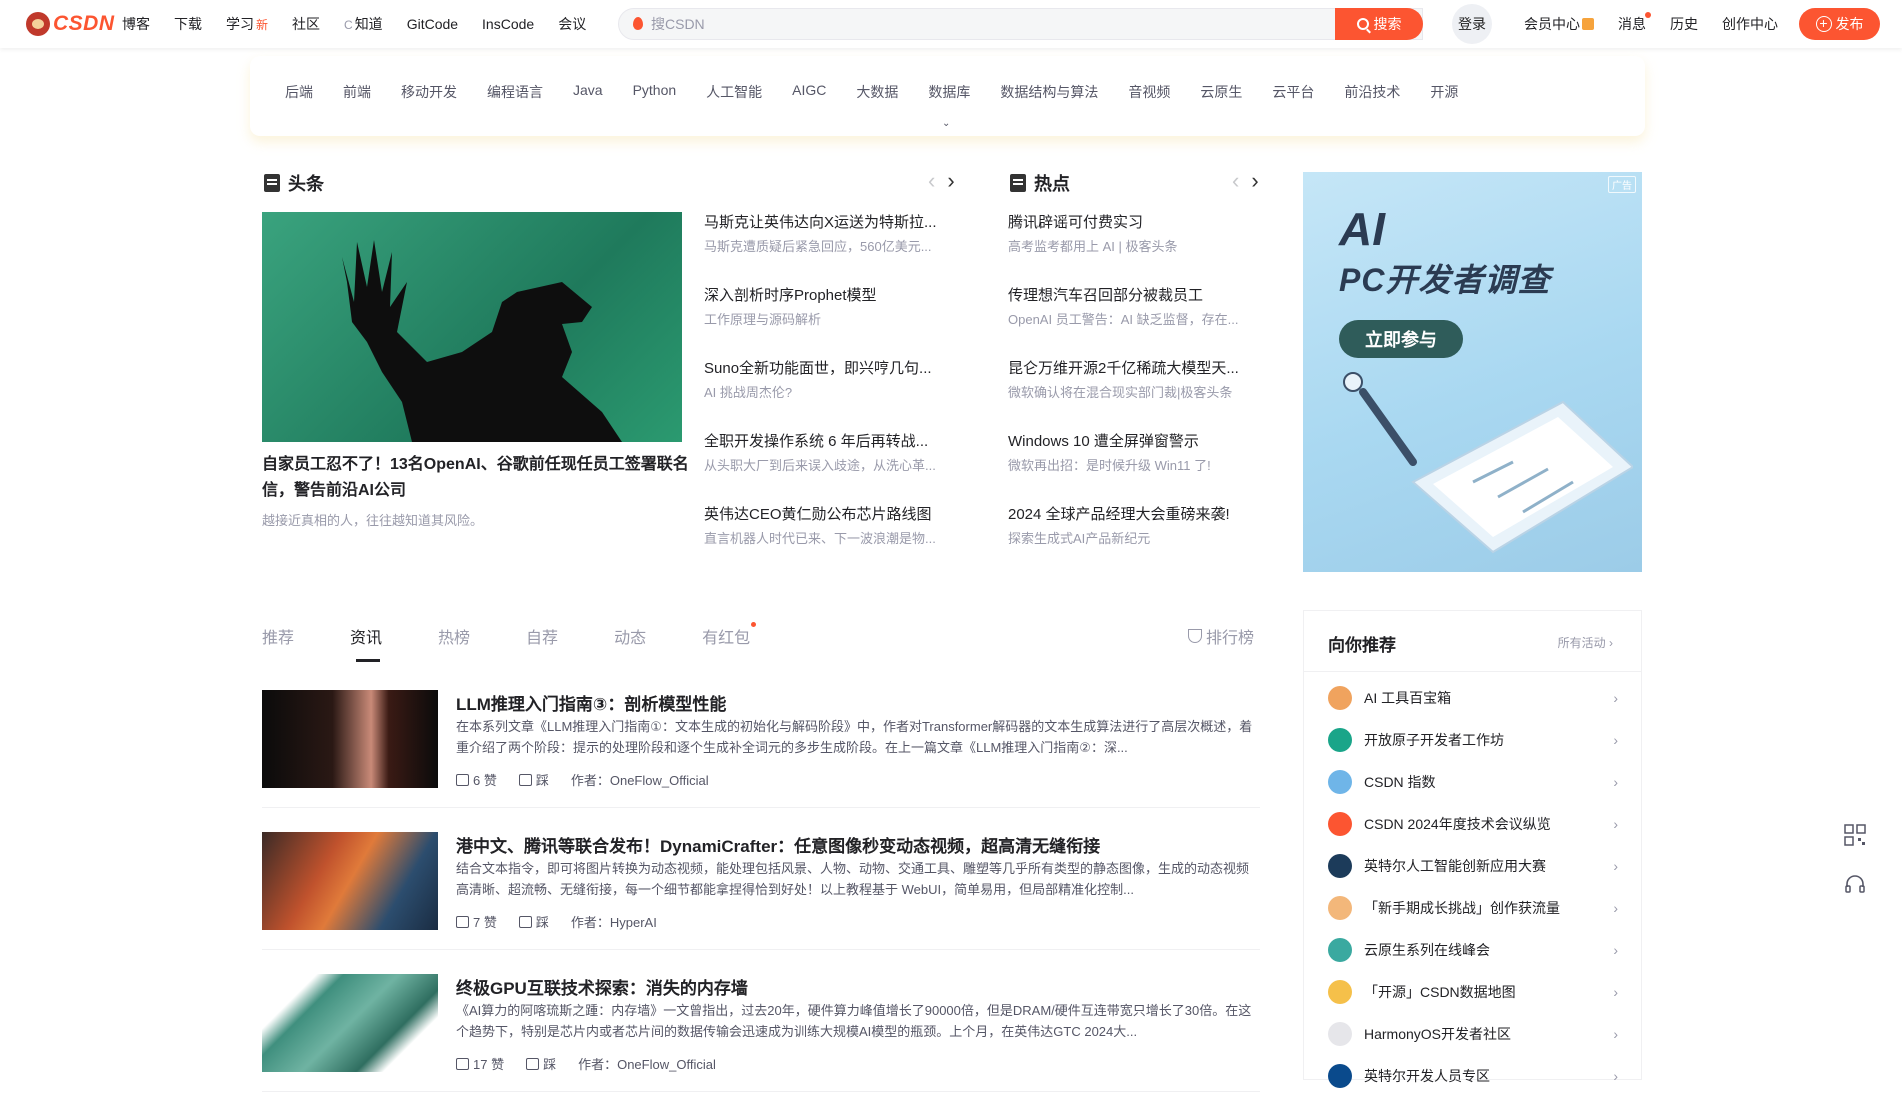 This screenshot has width=1902, height=1116. I want to click on nav-item-inscode: InsCode, so click(508, 24).